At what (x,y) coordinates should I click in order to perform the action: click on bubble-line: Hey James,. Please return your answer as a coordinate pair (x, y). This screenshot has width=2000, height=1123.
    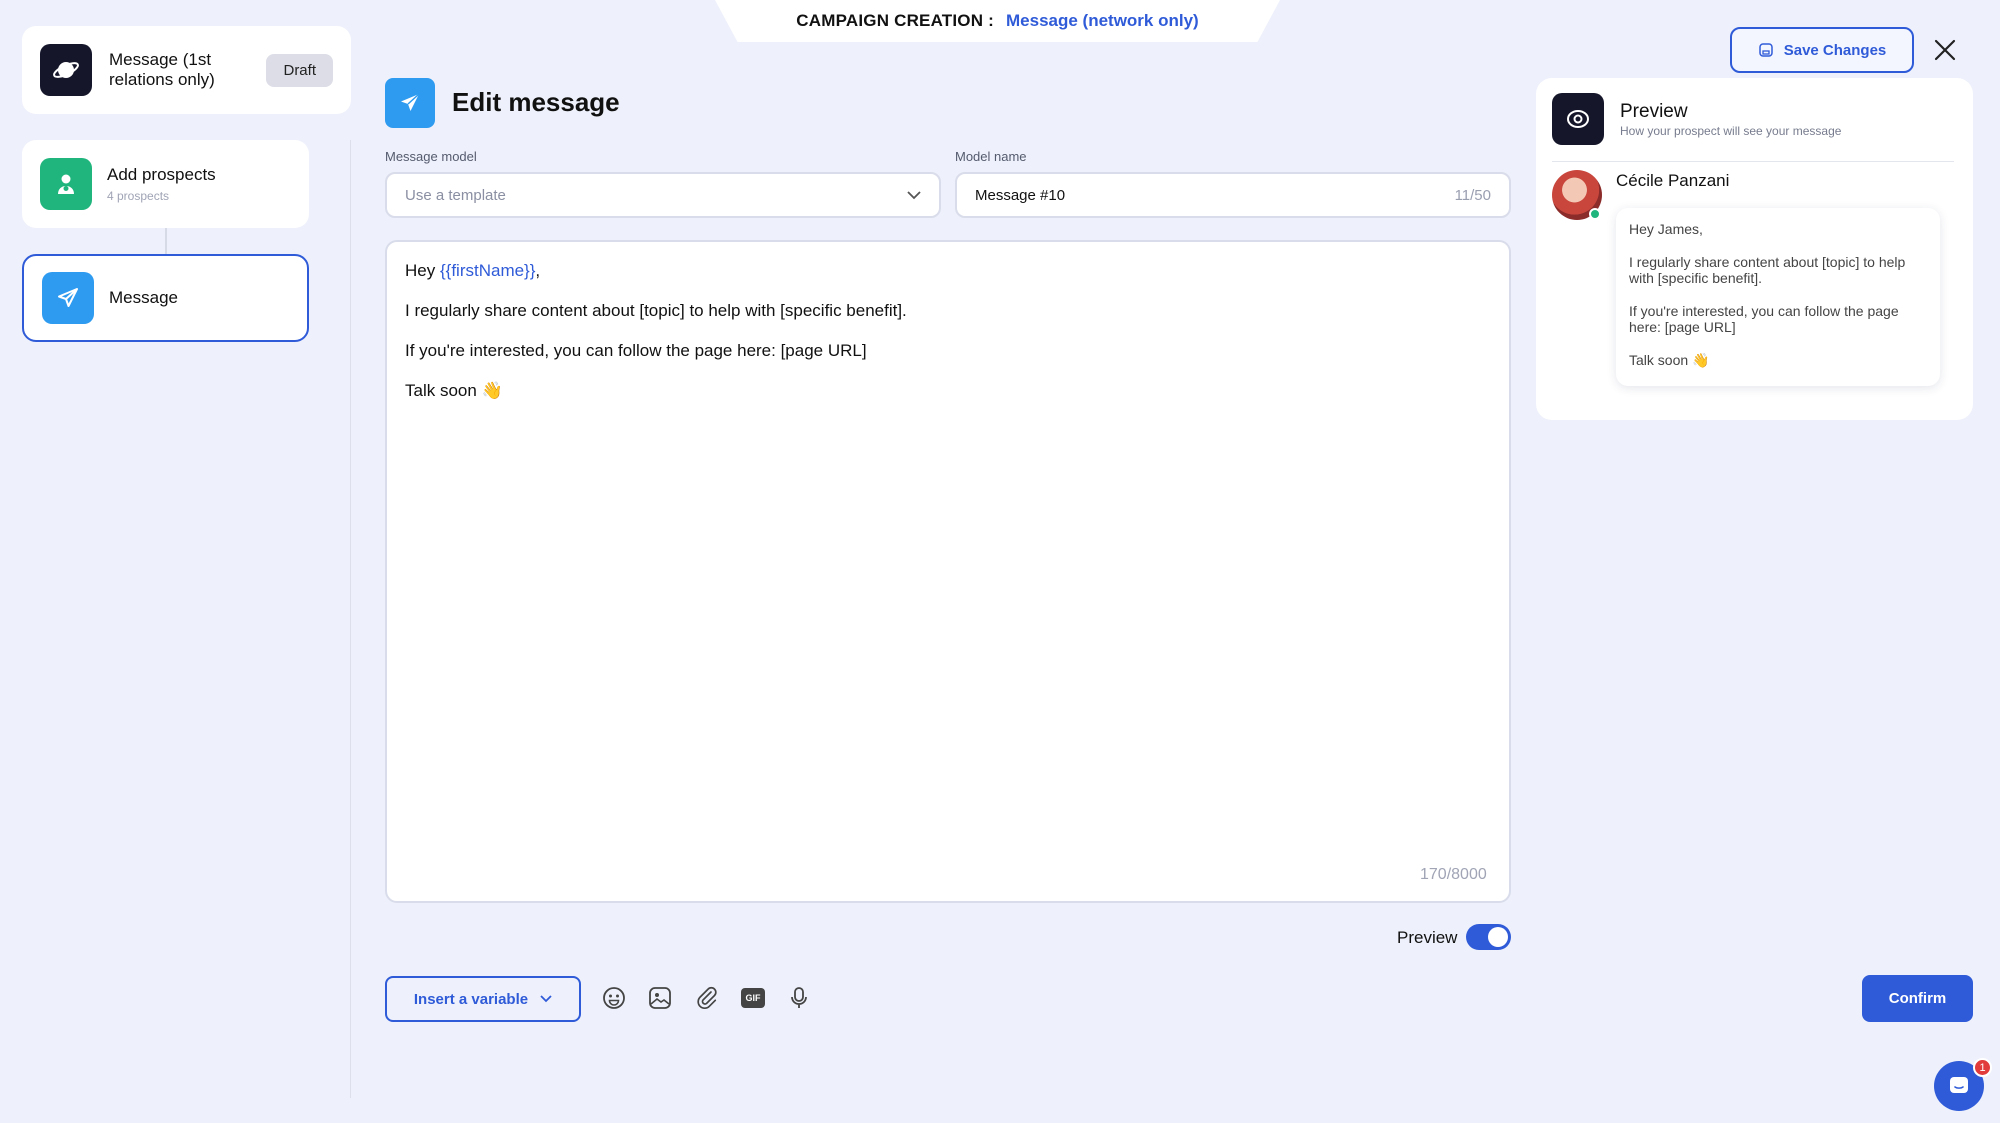
    Looking at the image, I should click on (1666, 229).